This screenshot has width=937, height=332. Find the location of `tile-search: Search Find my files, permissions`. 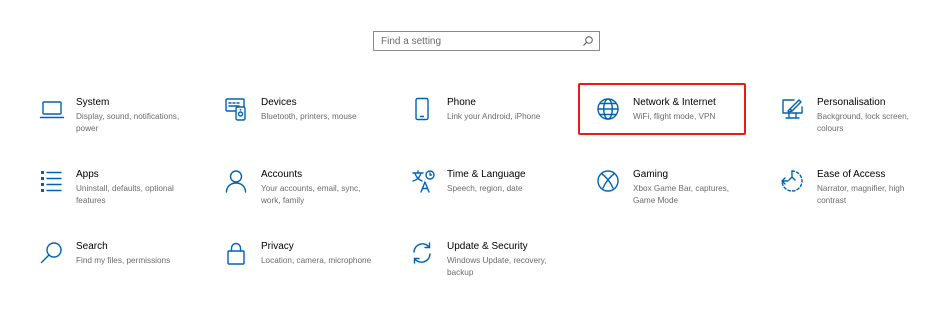

tile-search: Search Find my files, permissions is located at coordinates (114, 267).